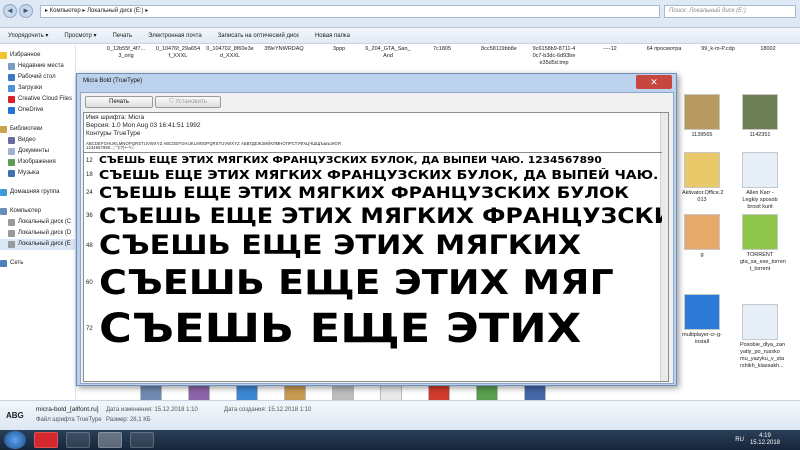 Image resolution: width=800 pixels, height=450 pixels. What do you see at coordinates (388, 53) in the screenshot?
I see `file-name-label: 6_204_GTA_San_ And` at bounding box center [388, 53].